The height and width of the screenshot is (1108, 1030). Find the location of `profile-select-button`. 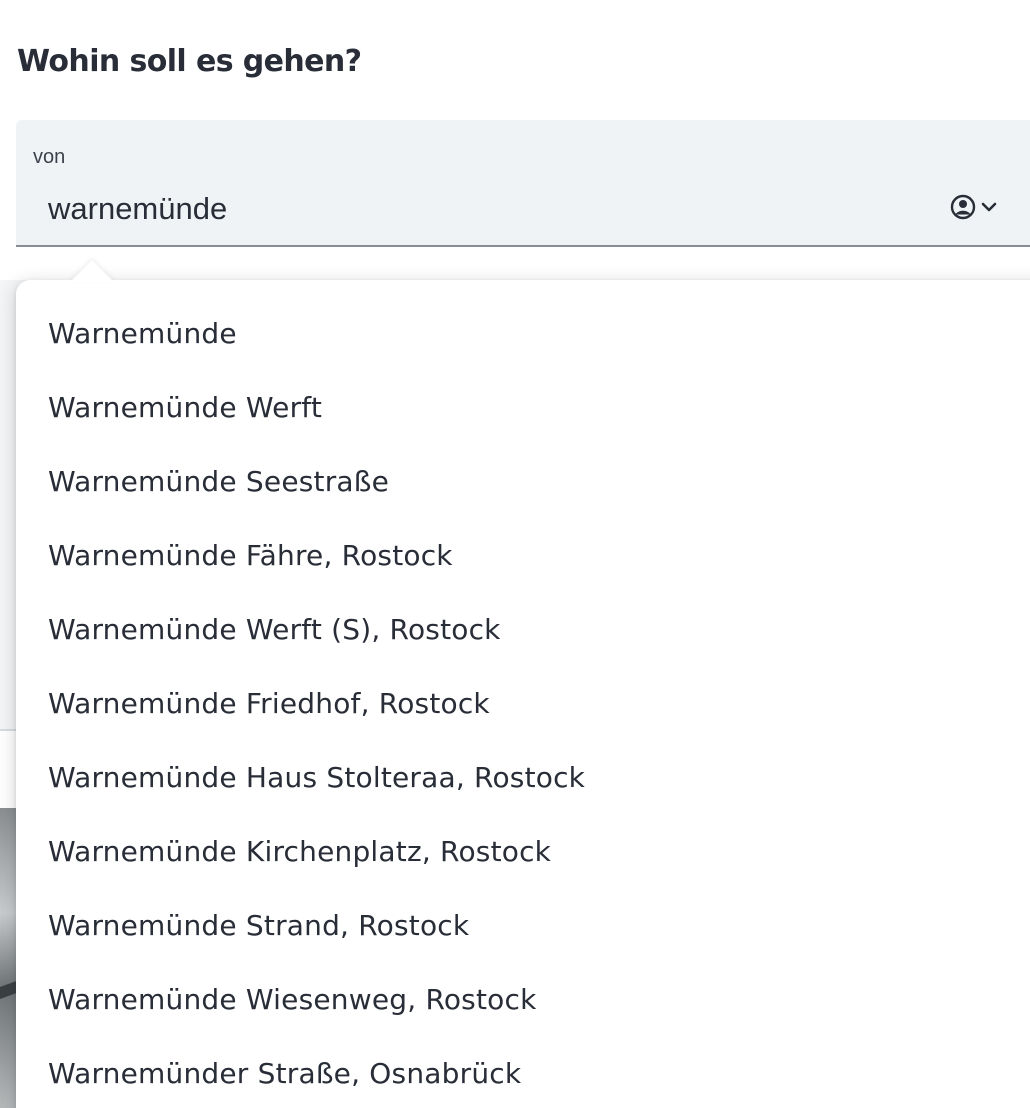

profile-select-button is located at coordinates (978, 209).